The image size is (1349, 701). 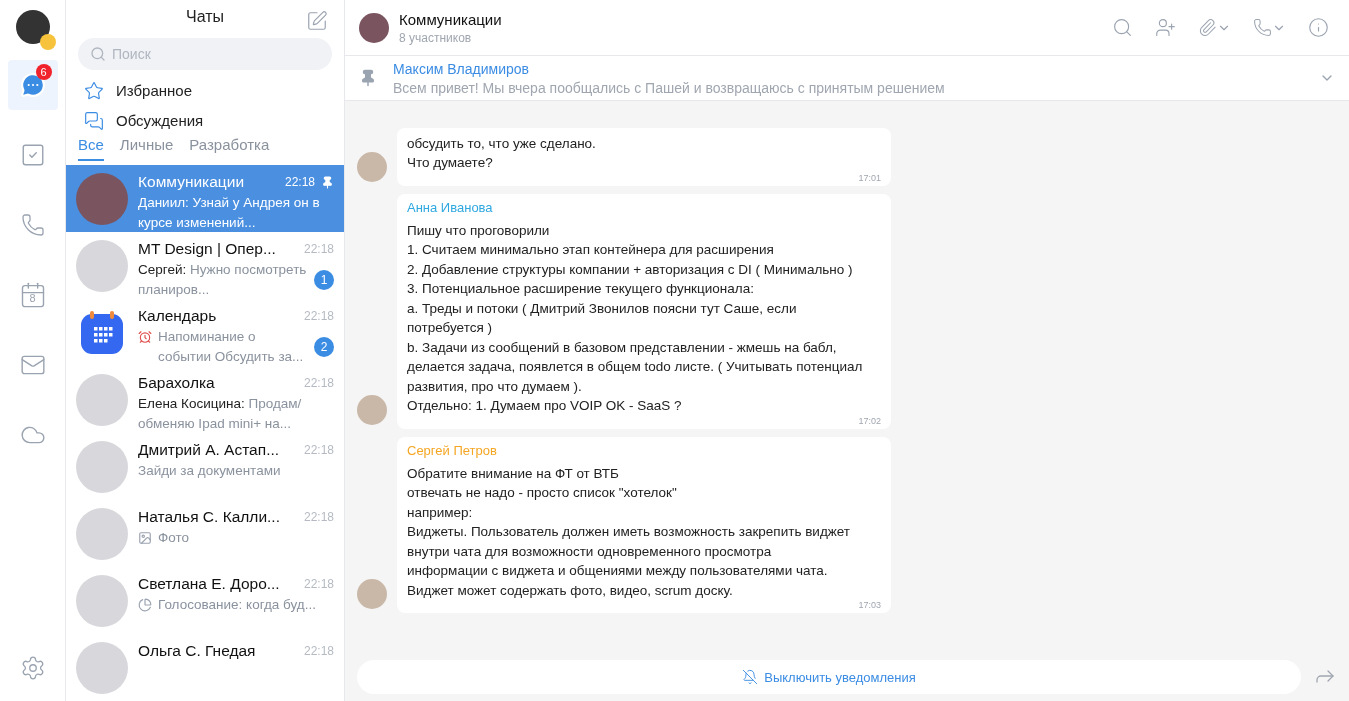 I want to click on calendar-day: 8, so click(x=32, y=298).